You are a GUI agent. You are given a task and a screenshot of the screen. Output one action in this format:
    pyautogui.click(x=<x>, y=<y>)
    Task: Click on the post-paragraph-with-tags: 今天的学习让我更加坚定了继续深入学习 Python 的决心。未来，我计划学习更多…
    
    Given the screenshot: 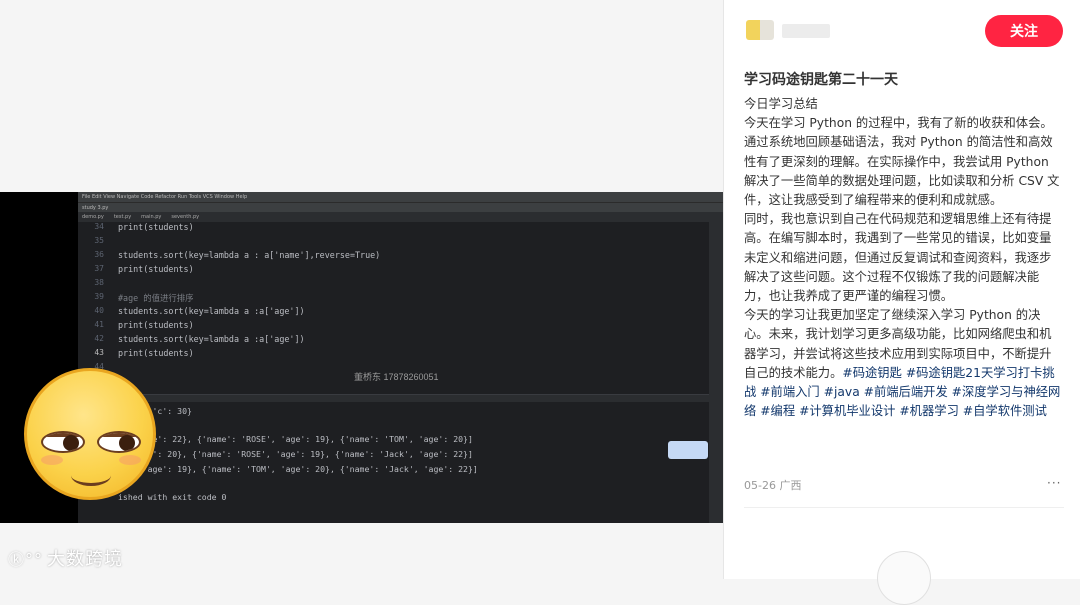 What is the action you would take?
    pyautogui.click(x=902, y=363)
    